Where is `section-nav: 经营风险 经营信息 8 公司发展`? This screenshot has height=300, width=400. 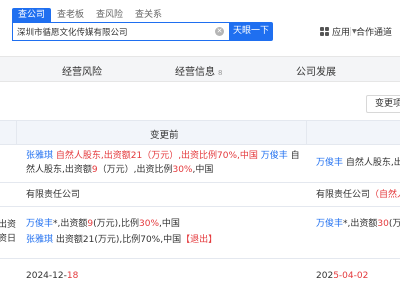 section-nav: 经营风险 经营信息 8 公司发展 is located at coordinates (200, 69).